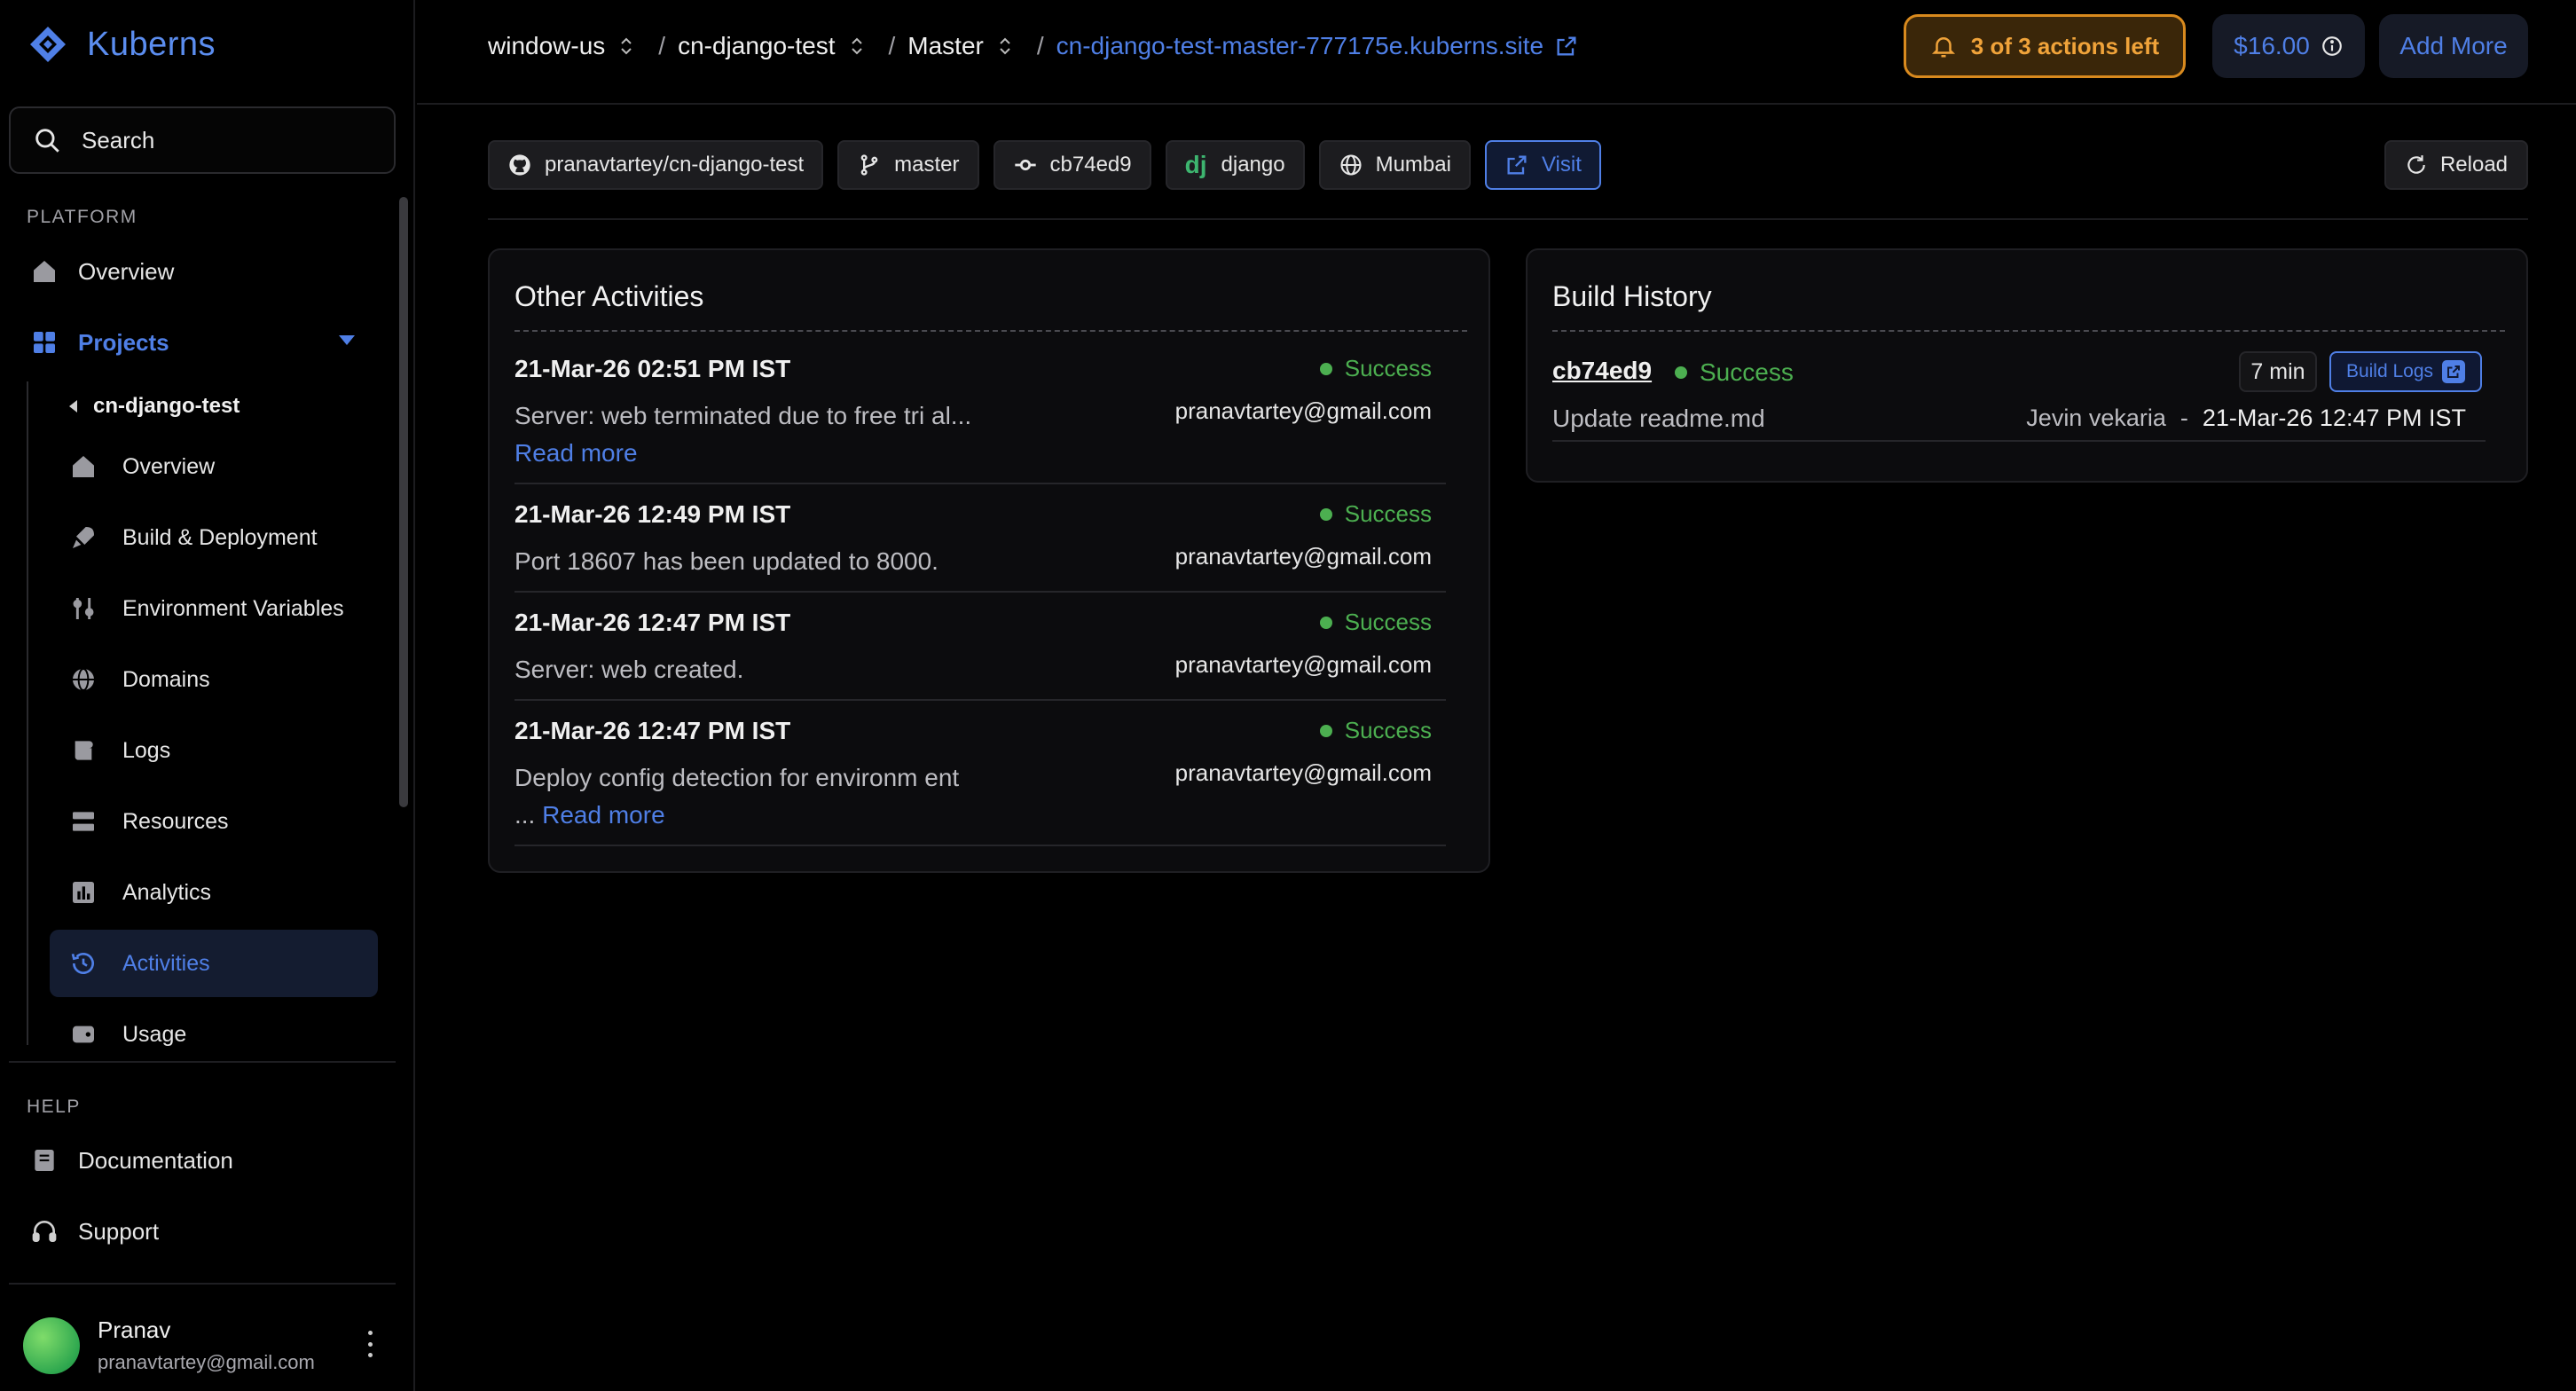 Image resolution: width=2576 pixels, height=1391 pixels. Describe the element at coordinates (1025, 165) in the screenshot. I see `git-commit-icon` at that location.